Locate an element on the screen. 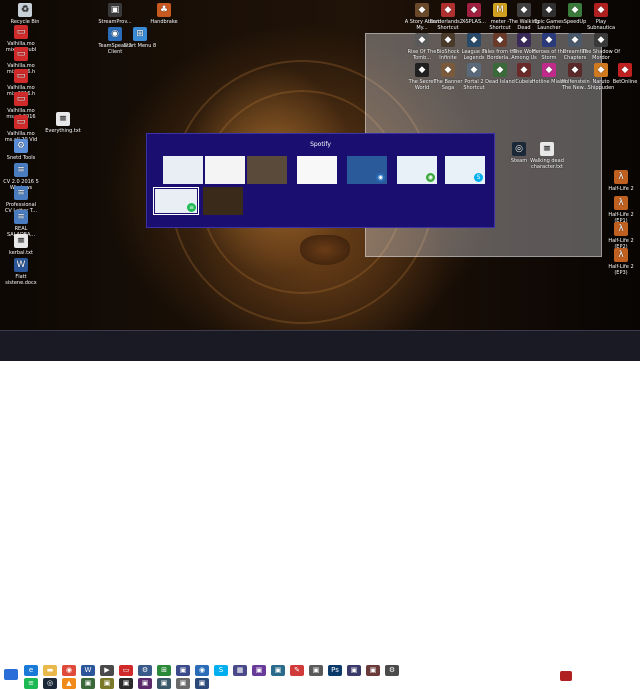  taskbar-app-icon-10: ▣ is located at coordinates (164, 683).